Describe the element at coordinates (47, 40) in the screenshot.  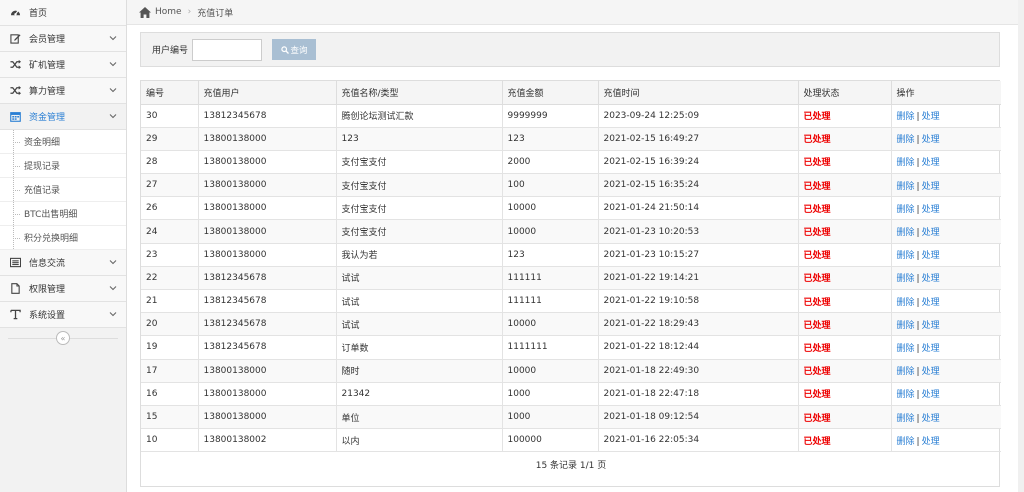
I see `sidebar-item-label: 会员管理` at that location.